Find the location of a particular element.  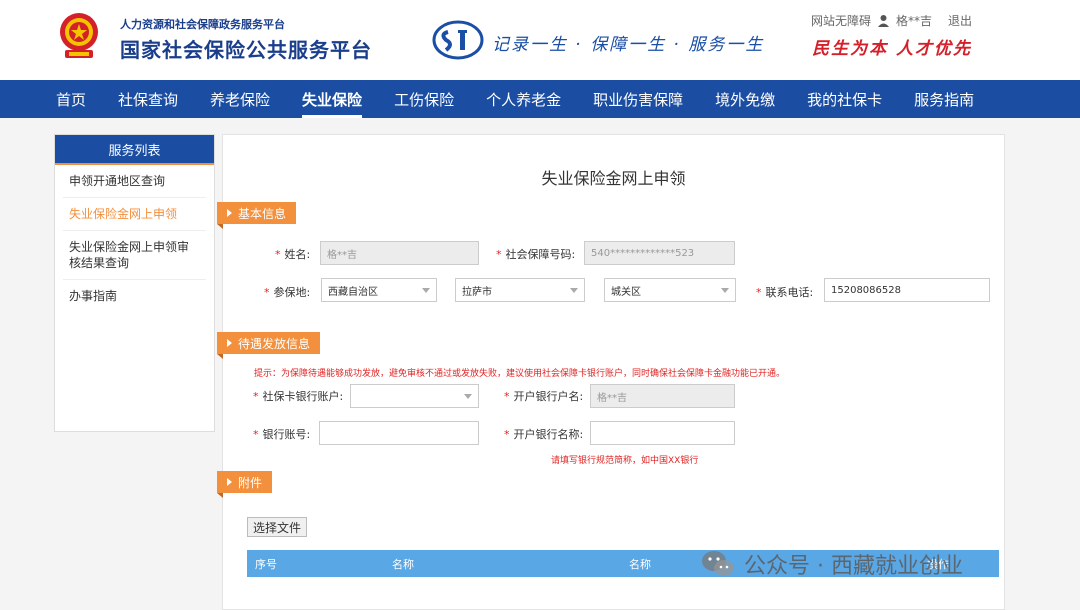

org-title: 国家社会保险公共服务平台 is located at coordinates (246, 50).